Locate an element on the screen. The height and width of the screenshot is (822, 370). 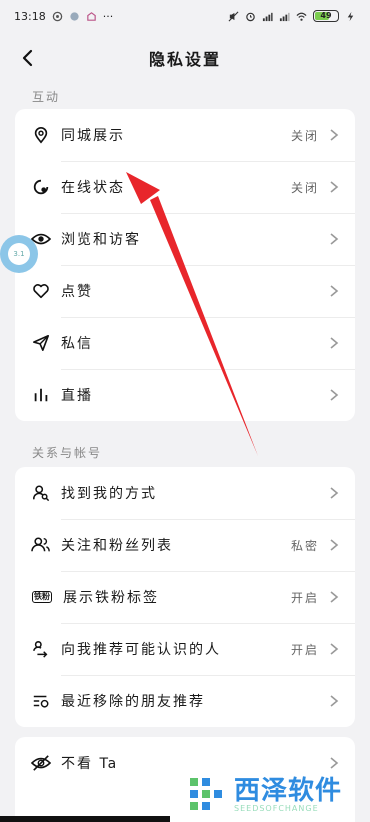
row-label: 浏览和访客 is located at coordinates (101, 240).